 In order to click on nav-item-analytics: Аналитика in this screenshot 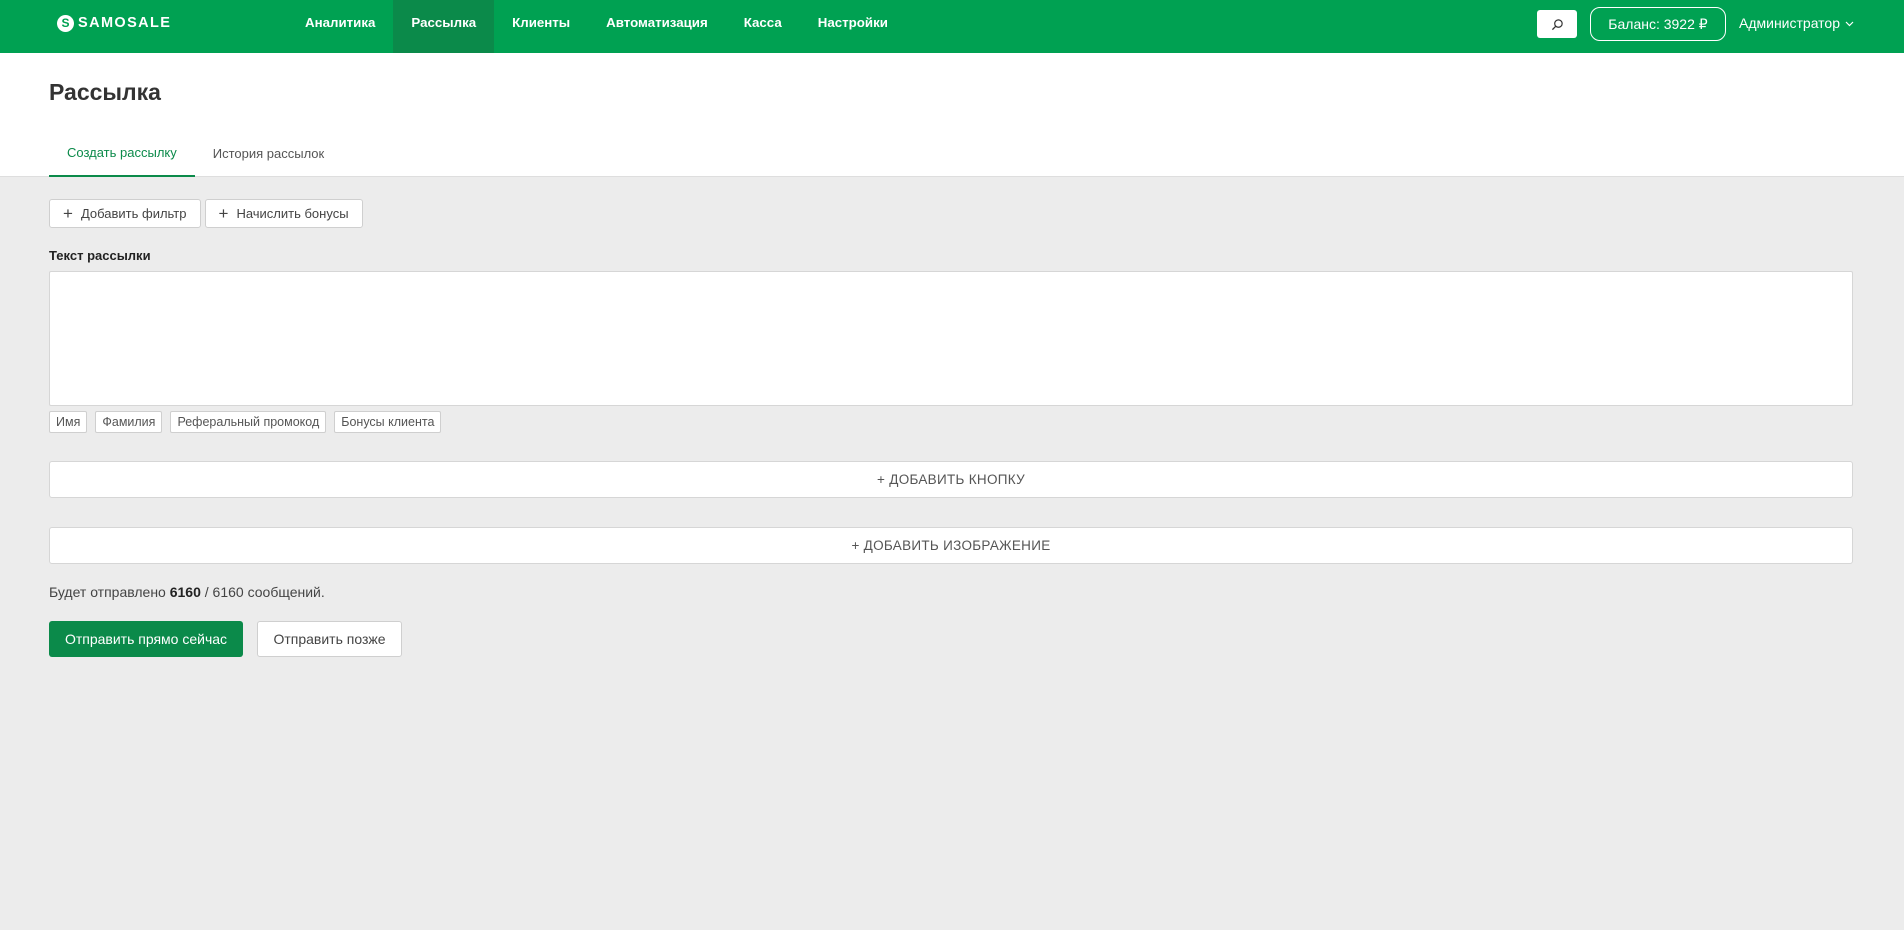, I will do `click(340, 26)`.